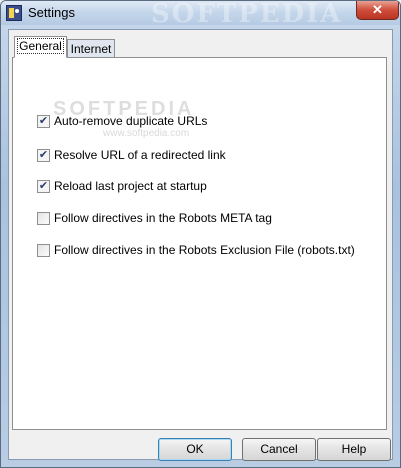  Describe the element at coordinates (51, 12) in the screenshot. I see `window-title: Settings` at that location.